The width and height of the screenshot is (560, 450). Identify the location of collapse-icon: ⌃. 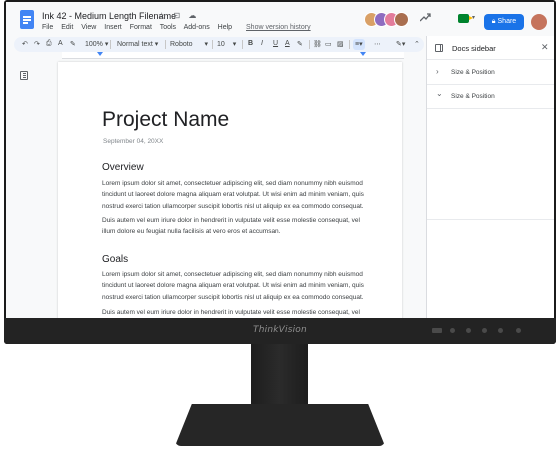
(417, 44).